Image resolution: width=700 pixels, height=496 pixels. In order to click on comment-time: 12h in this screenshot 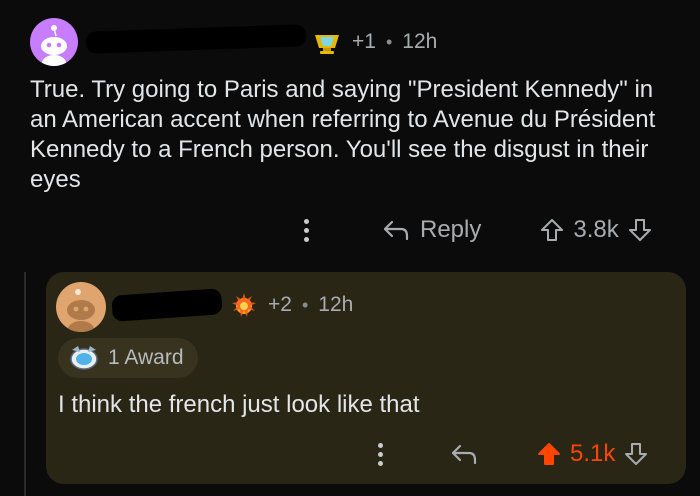, I will do `click(420, 41)`.